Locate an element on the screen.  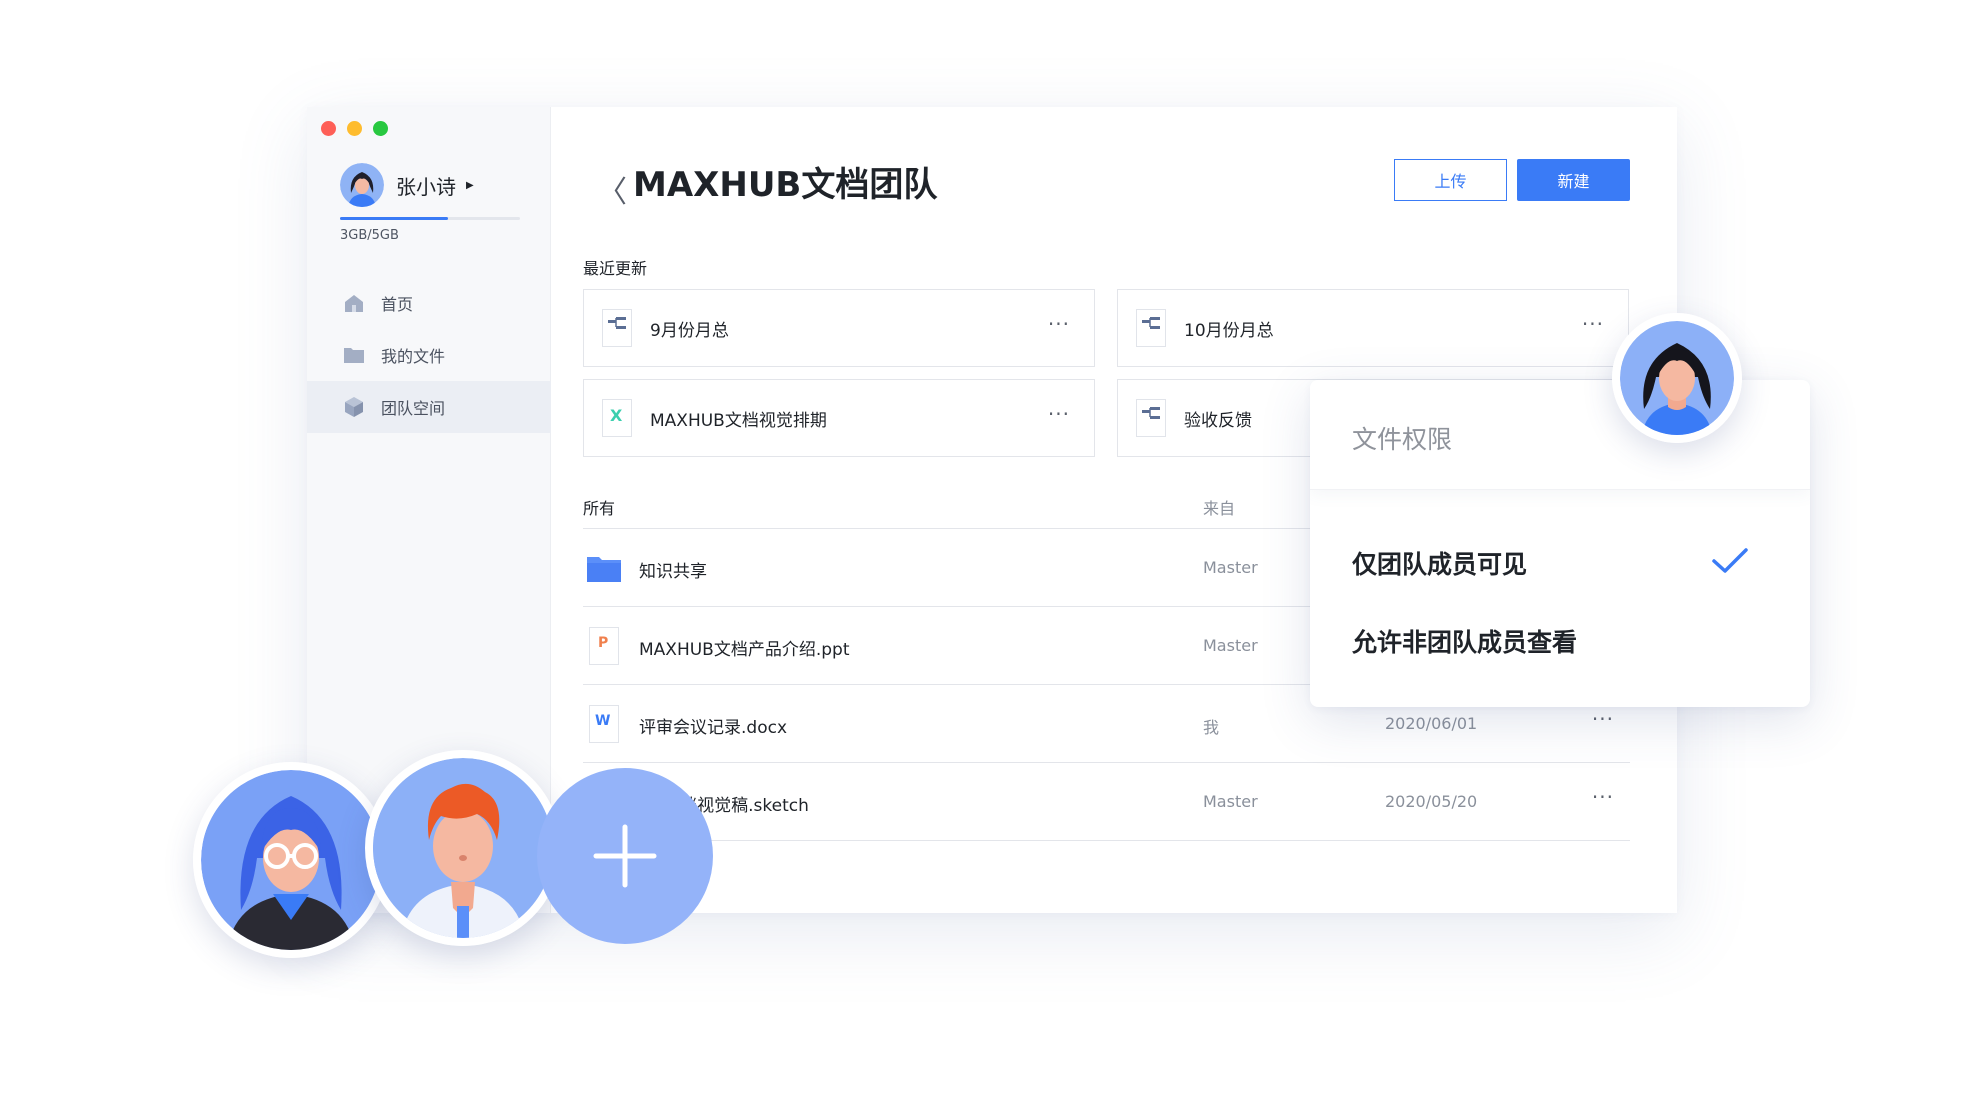
user-profile: 张小诗 ▶ is located at coordinates (407, 185).